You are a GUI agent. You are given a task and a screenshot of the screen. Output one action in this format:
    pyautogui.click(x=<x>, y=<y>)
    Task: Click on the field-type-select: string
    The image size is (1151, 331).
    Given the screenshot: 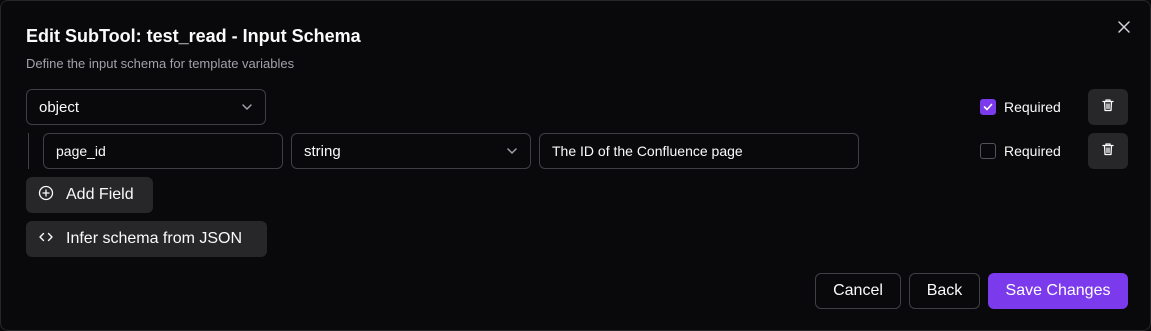 What is the action you would take?
    pyautogui.click(x=411, y=151)
    